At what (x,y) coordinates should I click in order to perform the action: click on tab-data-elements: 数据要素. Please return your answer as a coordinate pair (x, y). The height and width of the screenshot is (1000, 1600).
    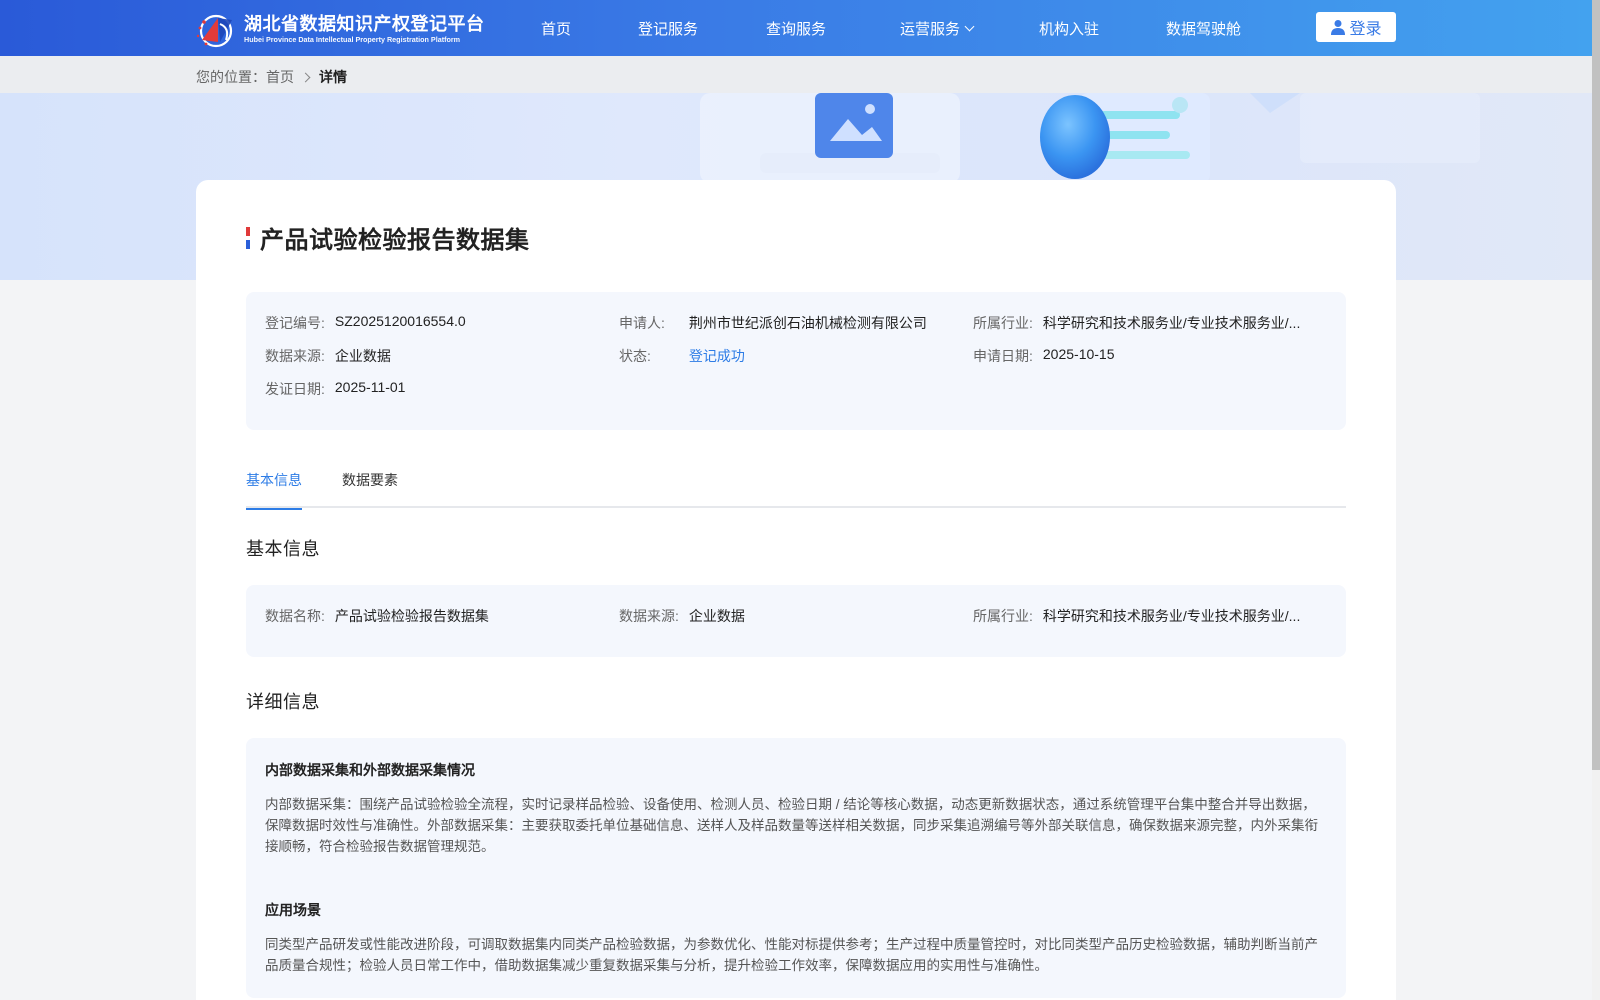
    Looking at the image, I should click on (370, 489).